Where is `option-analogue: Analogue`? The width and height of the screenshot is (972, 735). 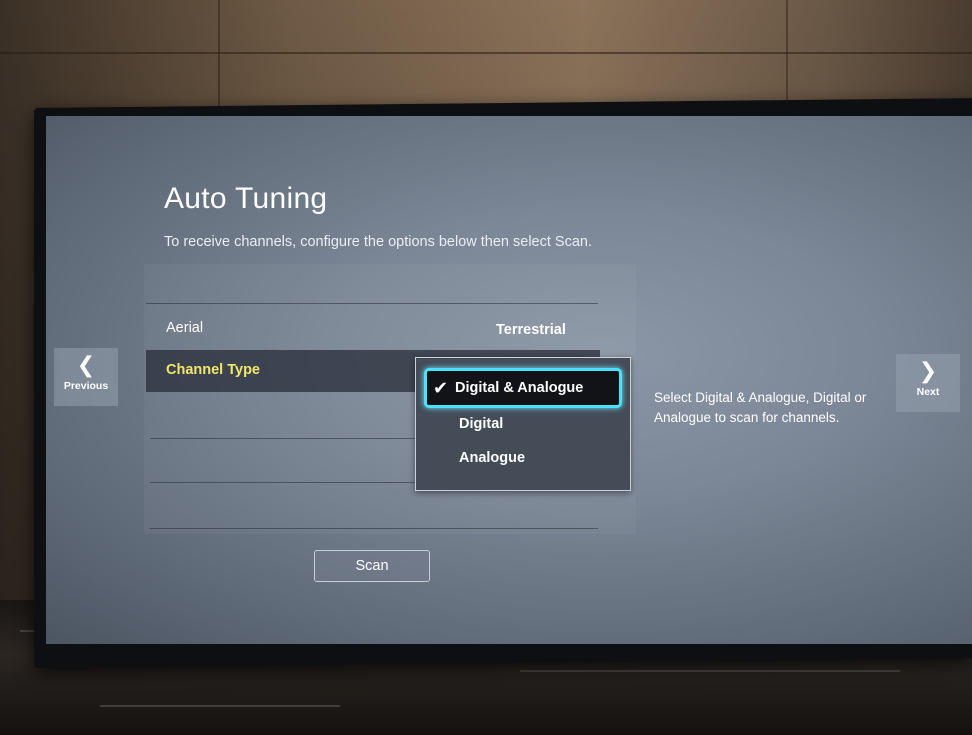
option-analogue: Analogue is located at coordinates (492, 458).